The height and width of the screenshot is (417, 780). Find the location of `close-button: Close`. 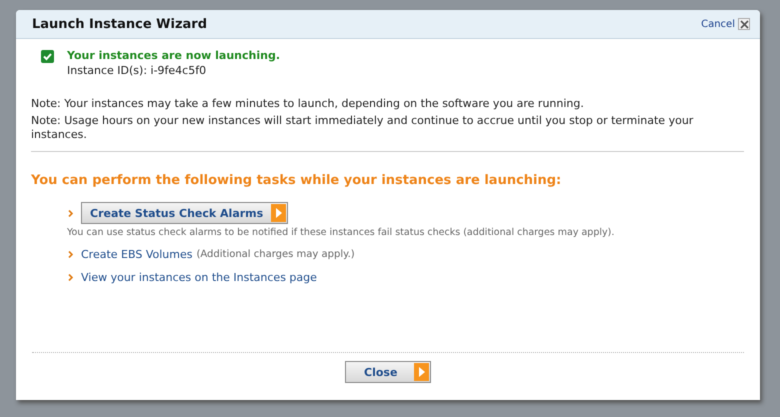

close-button: Close is located at coordinates (388, 372).